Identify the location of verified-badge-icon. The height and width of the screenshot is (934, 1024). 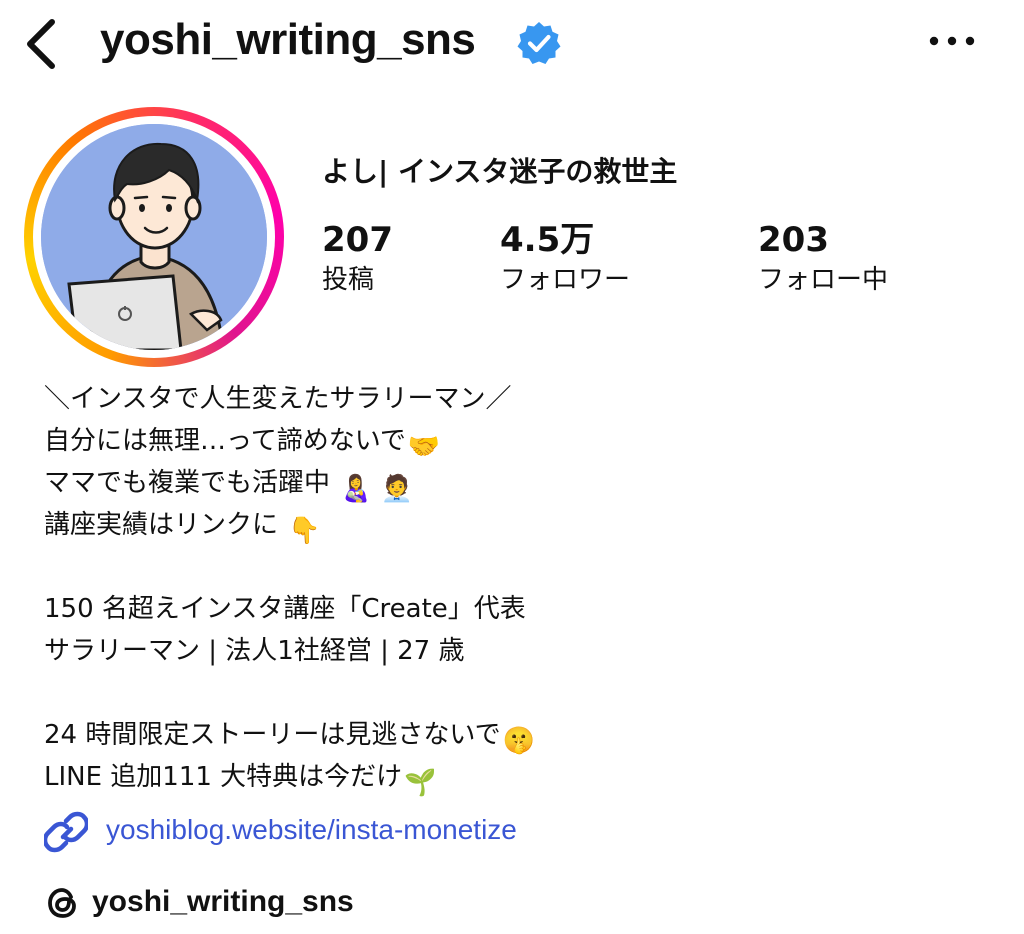
(539, 43).